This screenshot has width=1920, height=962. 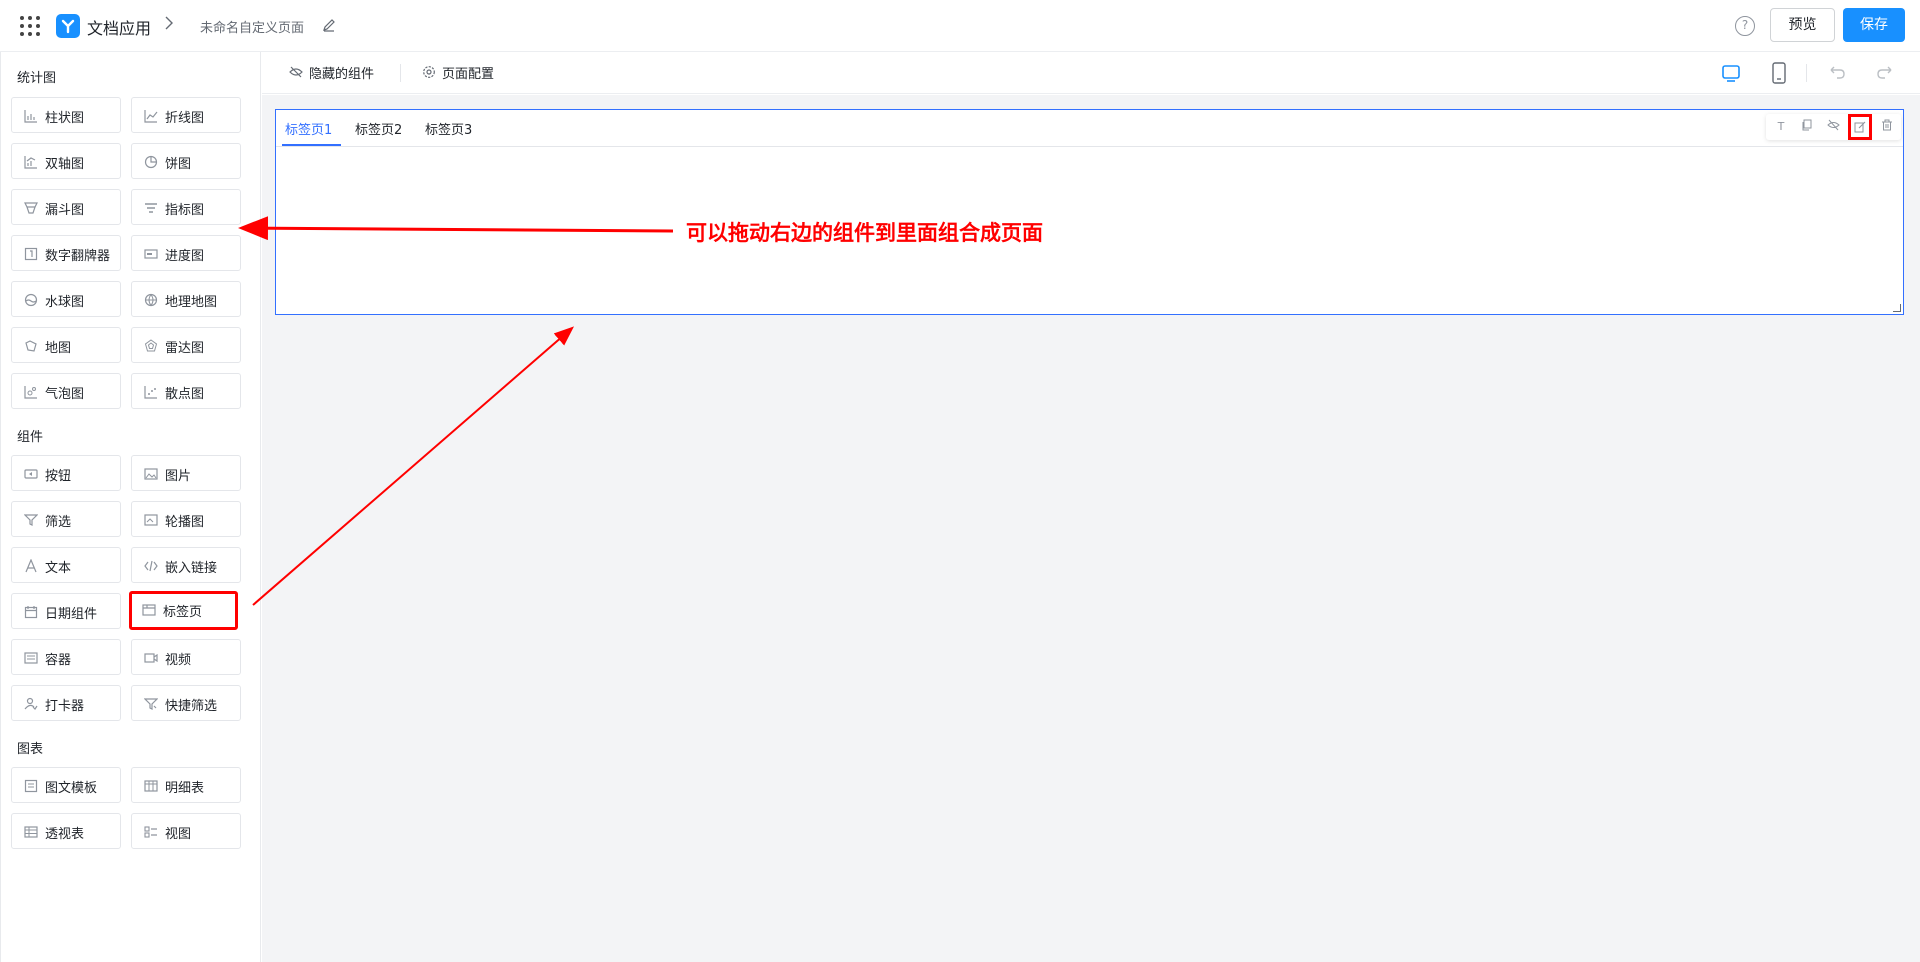 What do you see at coordinates (185, 522) in the screenshot?
I see `component-label: 轮播图` at bounding box center [185, 522].